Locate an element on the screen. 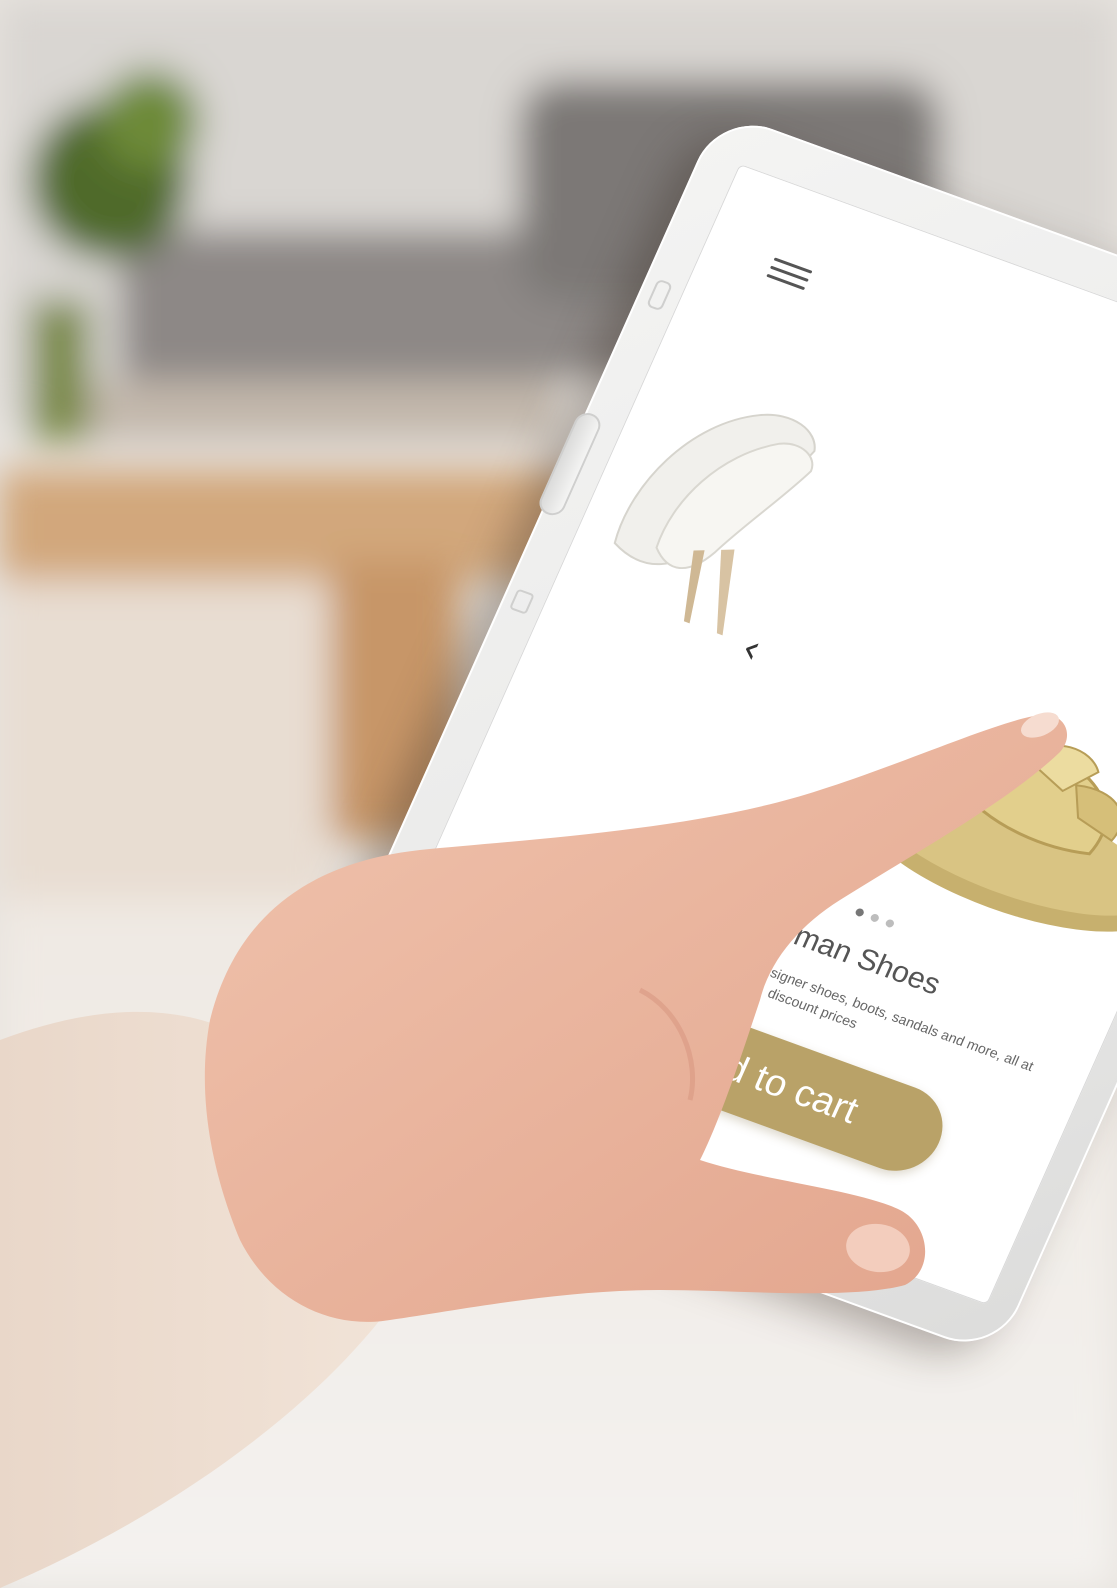 The height and width of the screenshot is (1588, 1117). gold-sandal-image is located at coordinates (970, 810).